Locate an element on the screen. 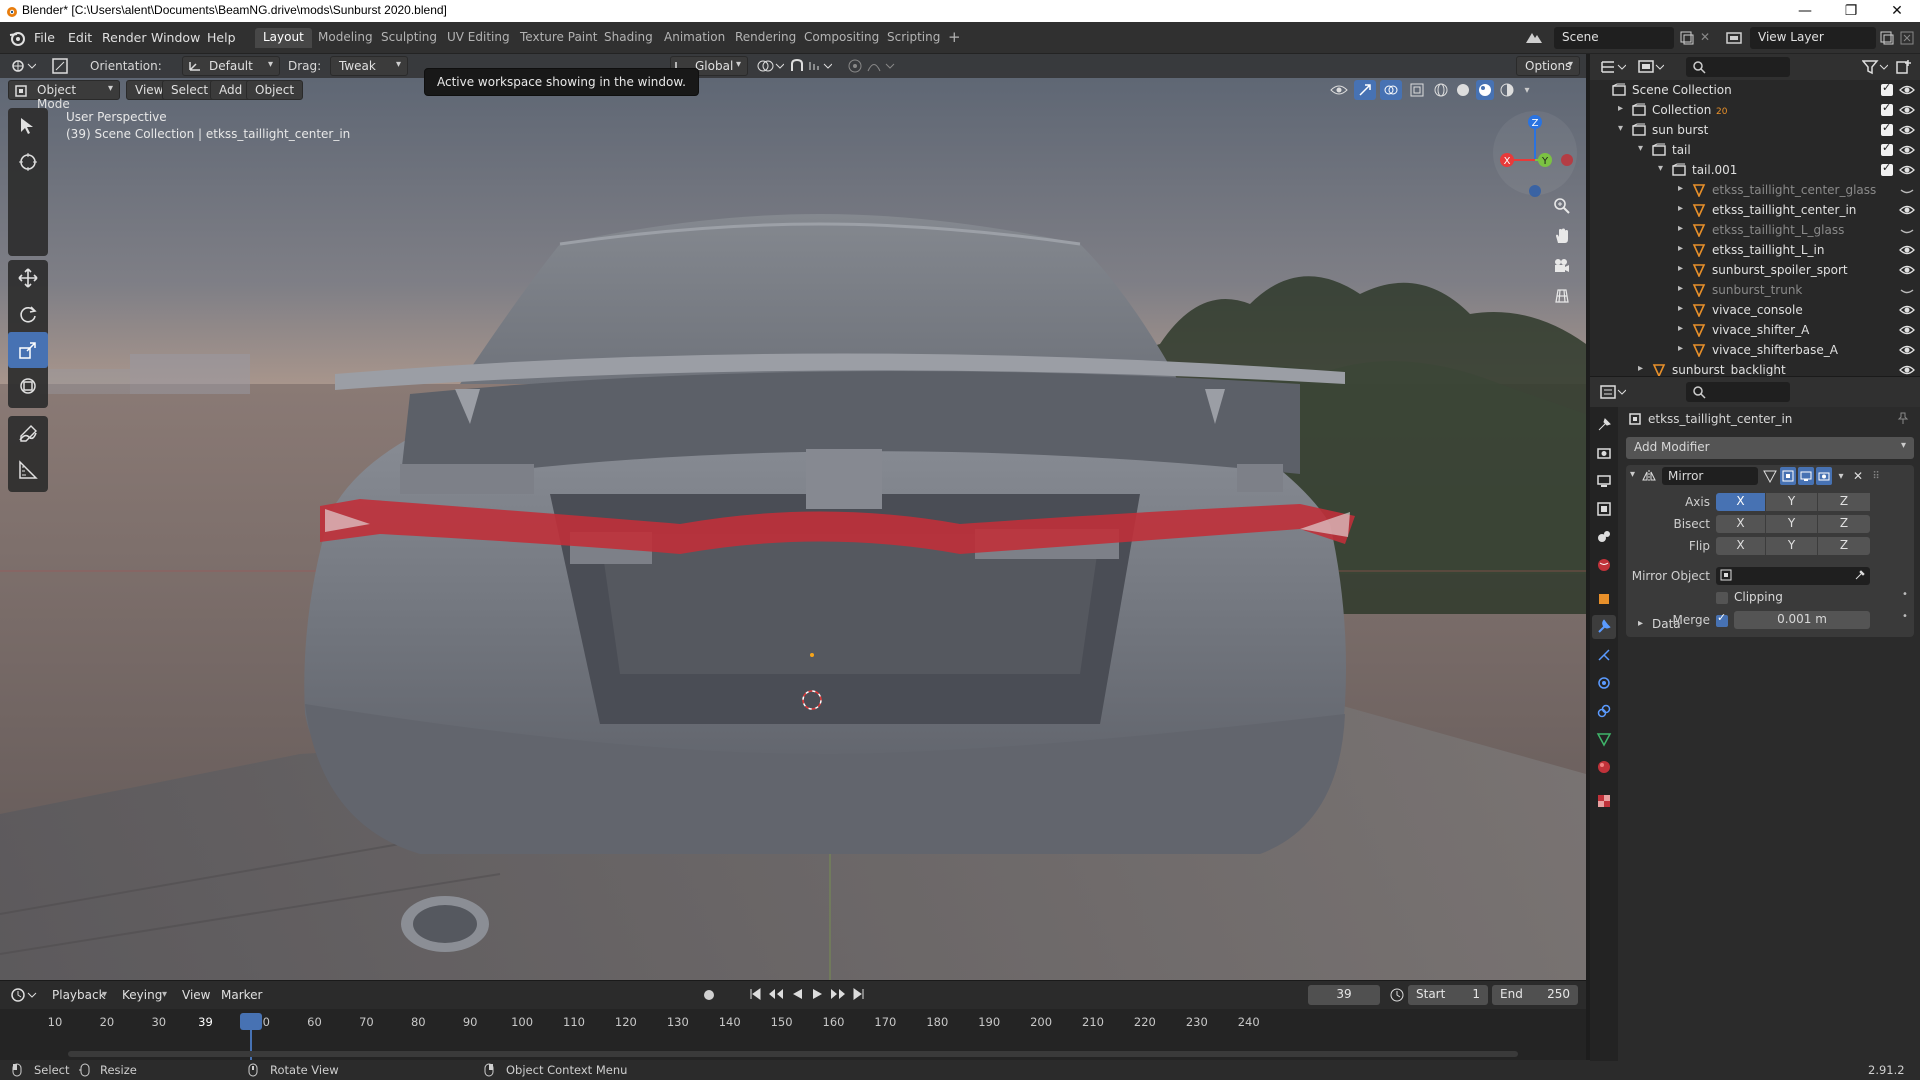 The image size is (1920, 1080). particles-tab-icon is located at coordinates (1604, 655).